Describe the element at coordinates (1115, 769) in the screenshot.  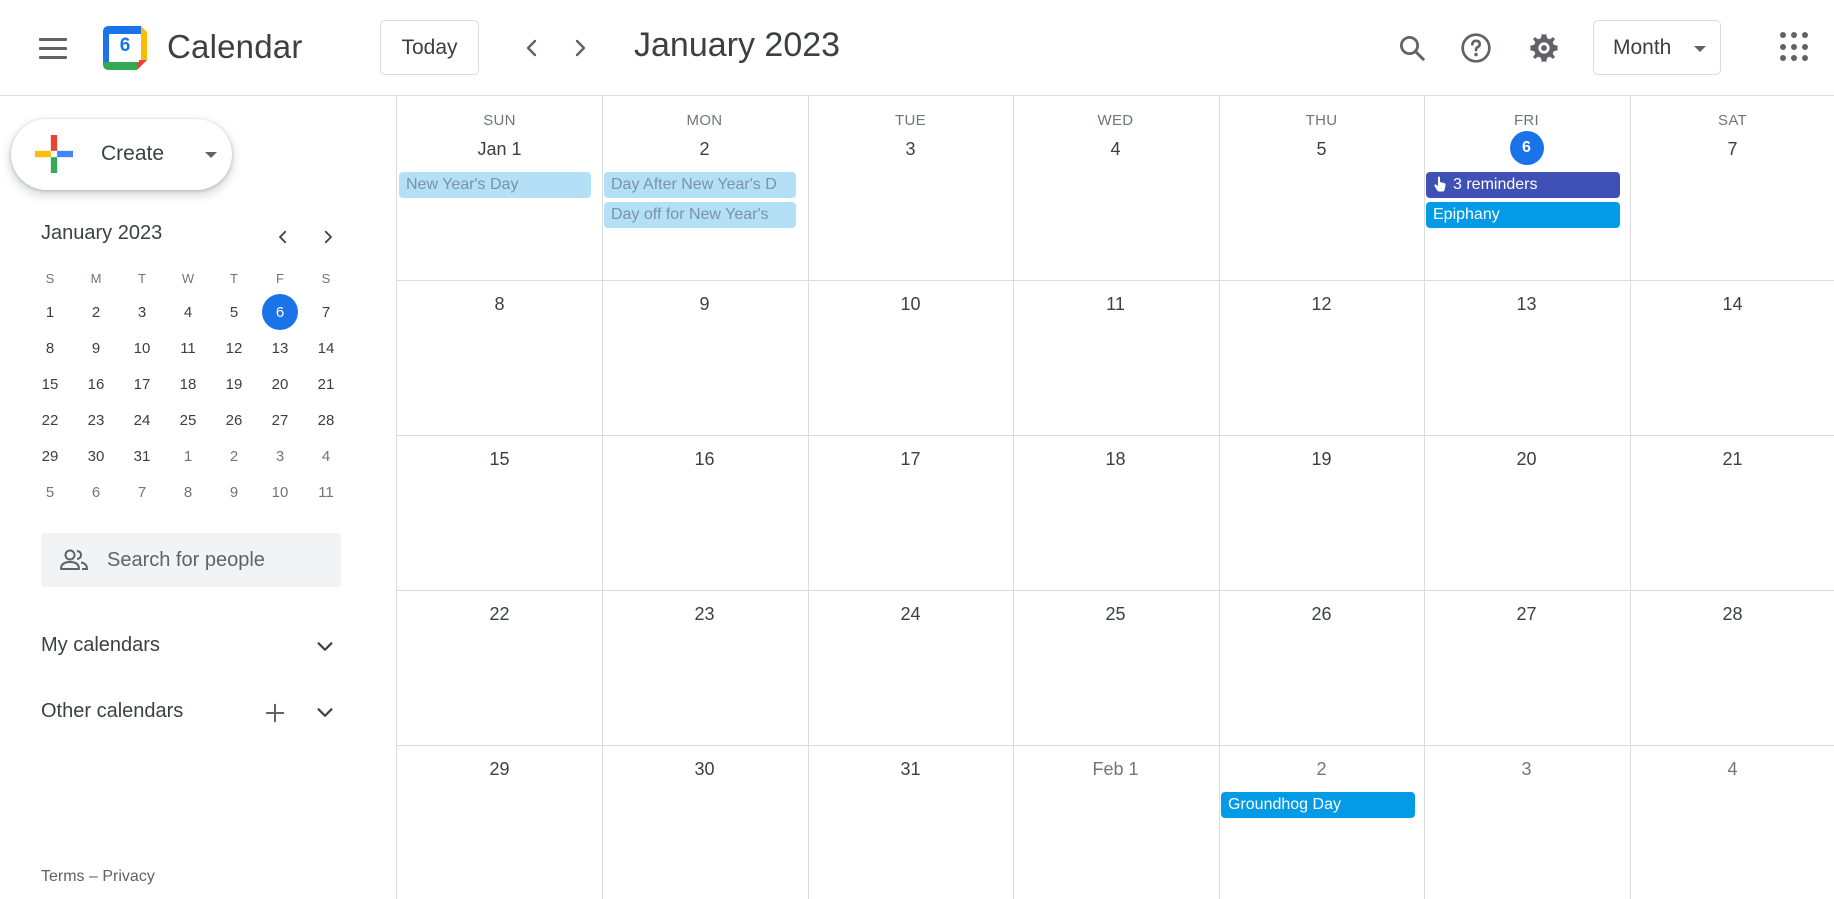
I see `day-number-other-month: Feb 1` at that location.